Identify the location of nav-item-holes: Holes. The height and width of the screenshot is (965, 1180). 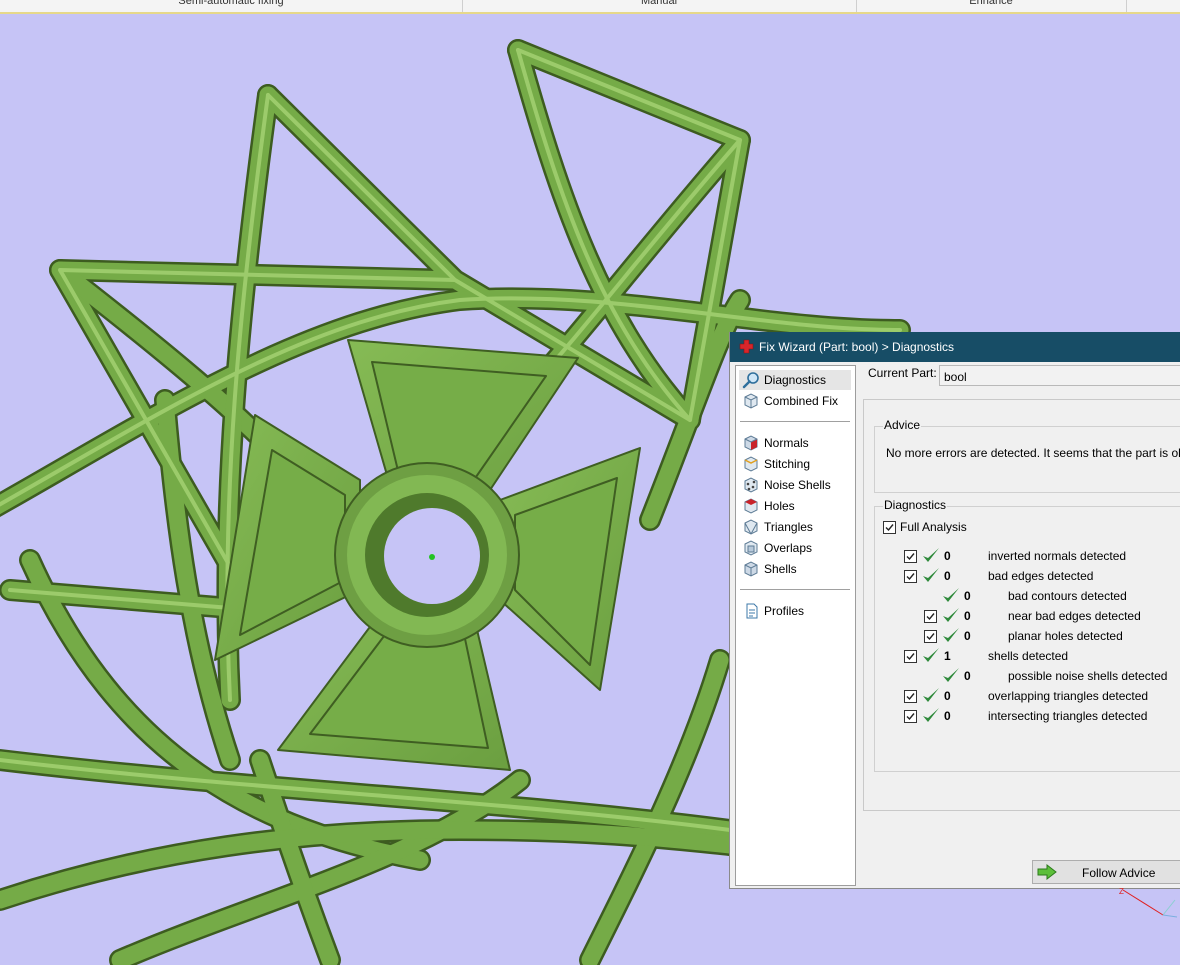
(795, 506).